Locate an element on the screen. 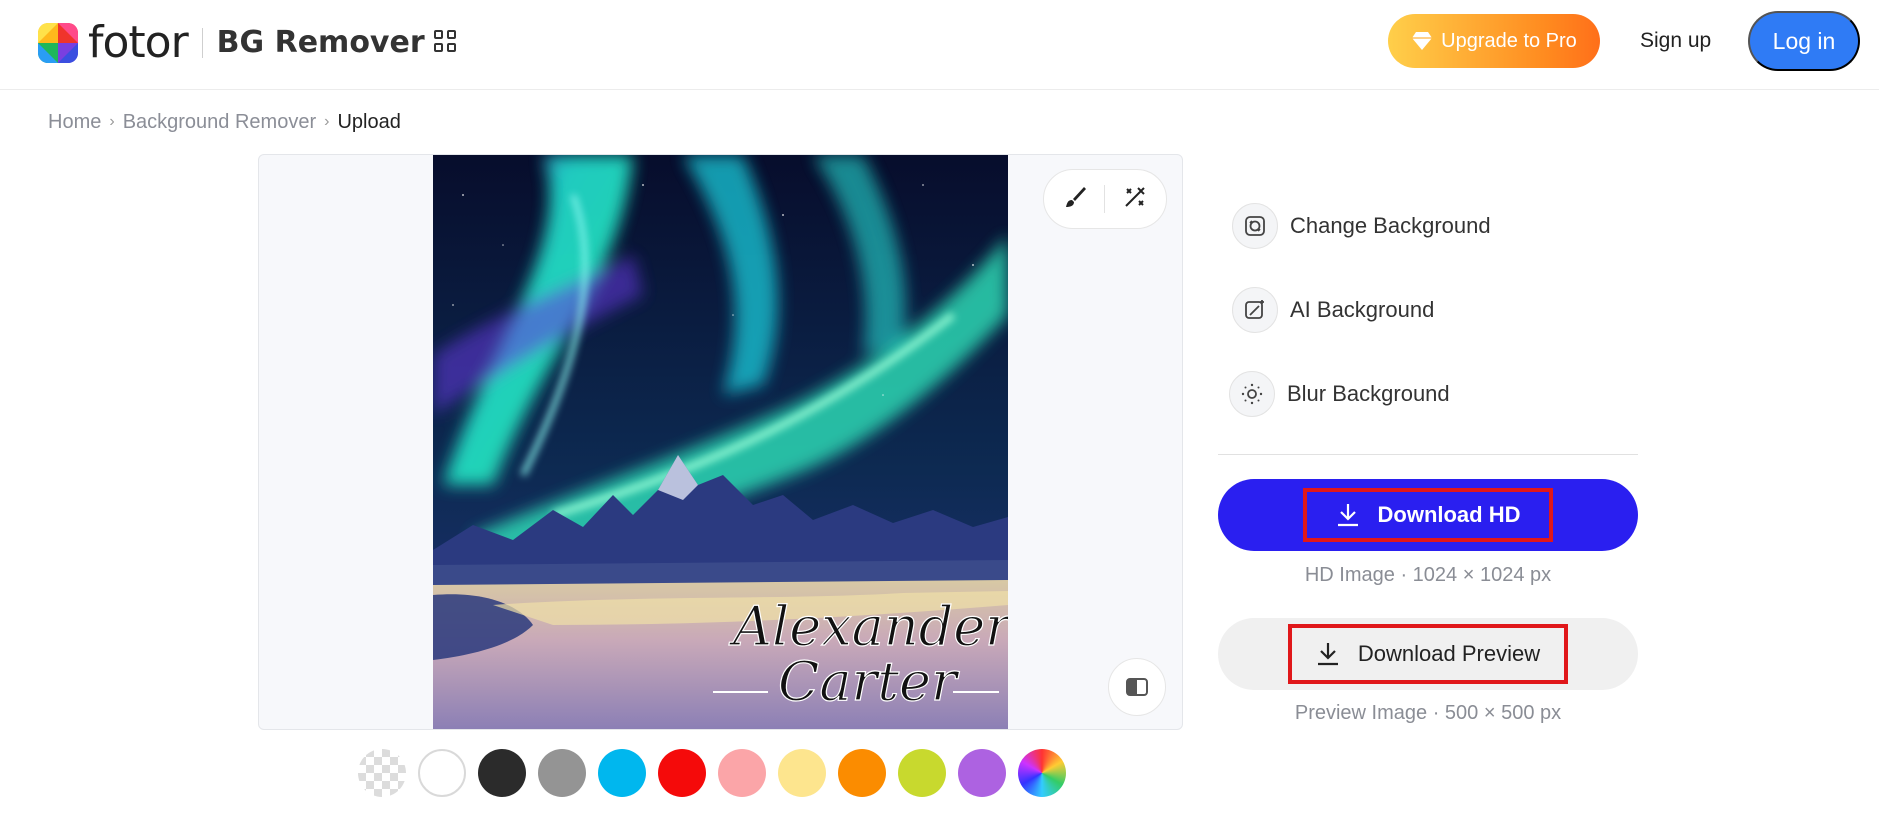  breadcrumb-background-remover: Background Remover is located at coordinates (219, 122).